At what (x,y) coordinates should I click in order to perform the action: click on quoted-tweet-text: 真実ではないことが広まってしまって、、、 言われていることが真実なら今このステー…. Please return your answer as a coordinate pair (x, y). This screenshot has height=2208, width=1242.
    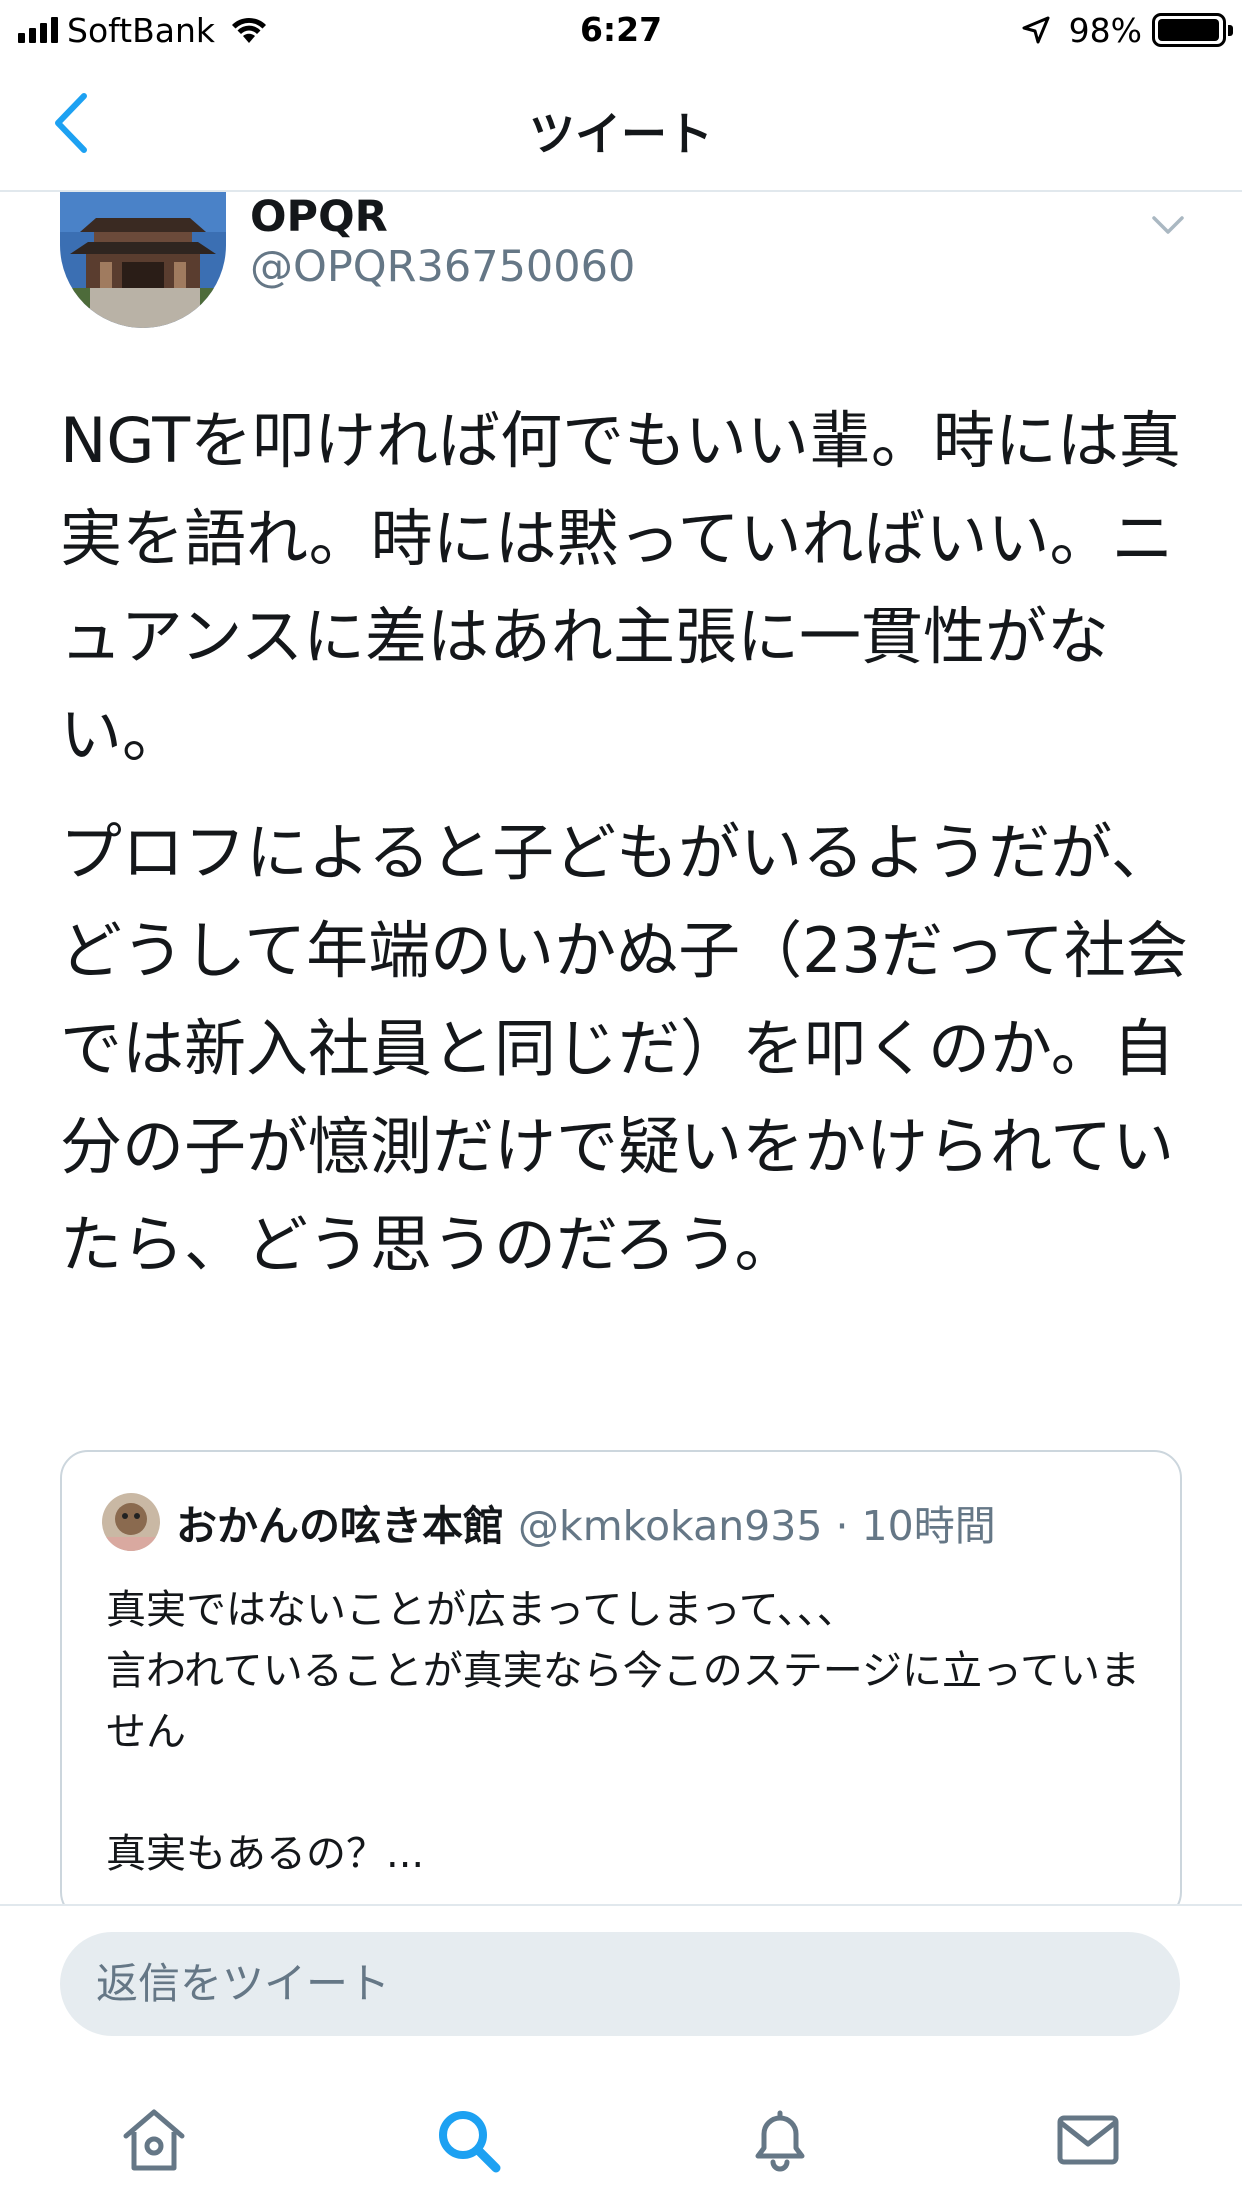
    Looking at the image, I should click on (623, 1732).